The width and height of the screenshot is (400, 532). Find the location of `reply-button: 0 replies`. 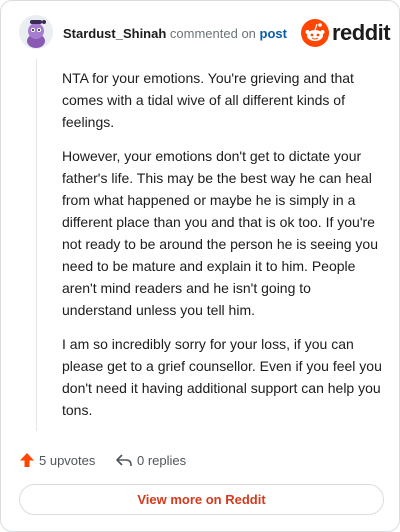

reply-button: 0 replies is located at coordinates (150, 460).